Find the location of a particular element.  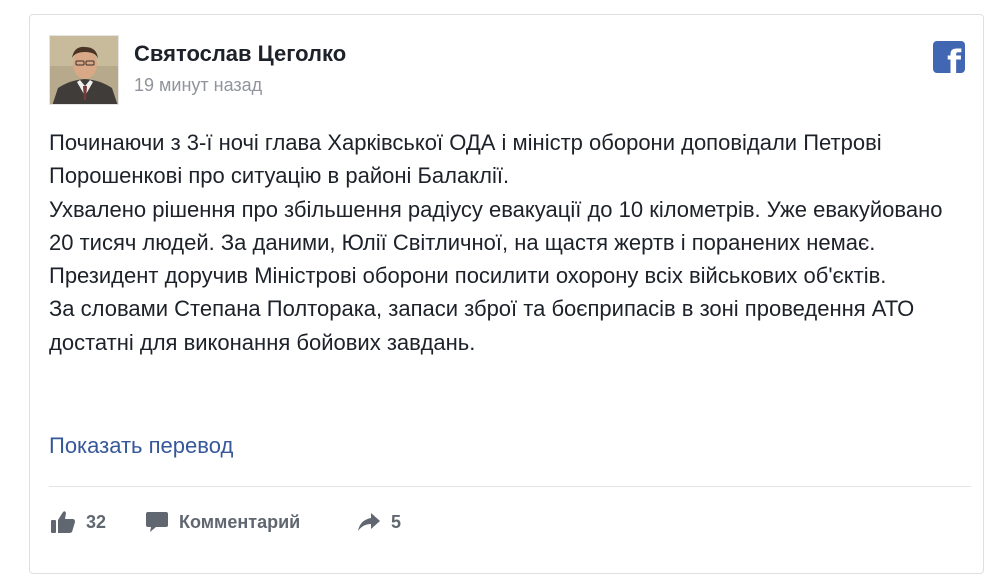

divider is located at coordinates (510, 486).